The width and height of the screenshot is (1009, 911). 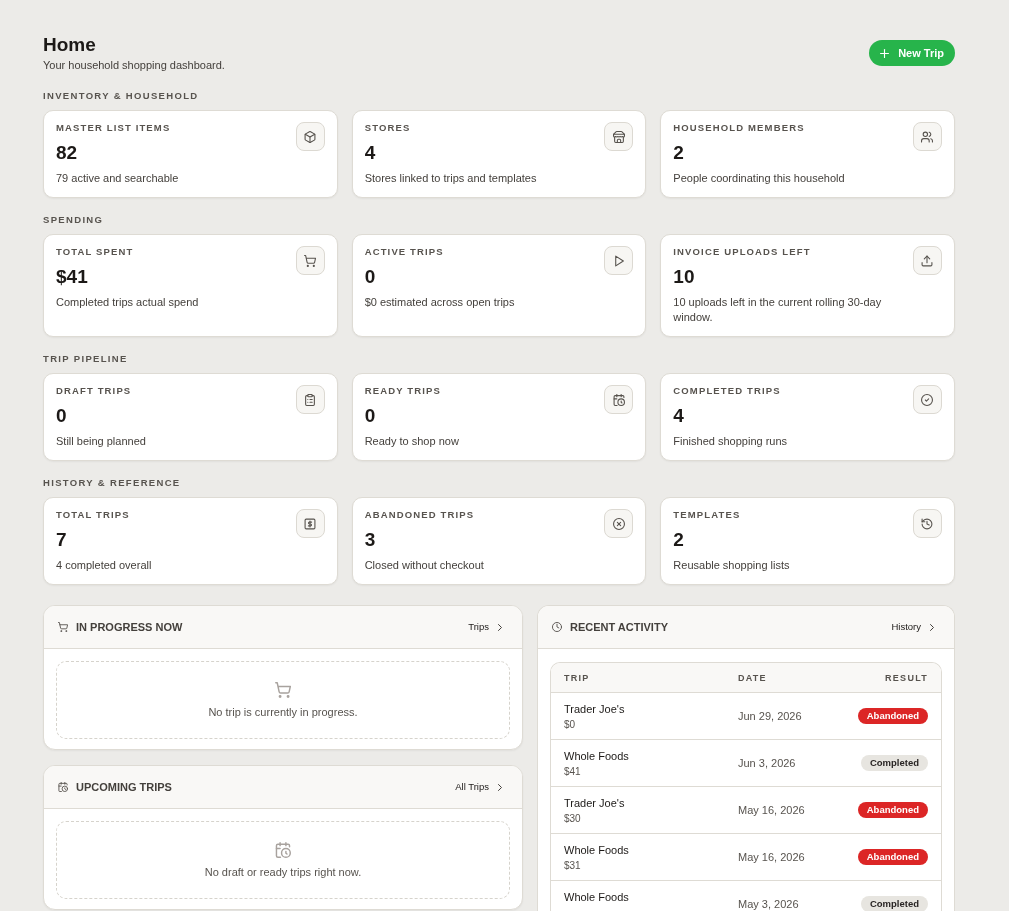 I want to click on stat-value: $41, so click(x=72, y=277).